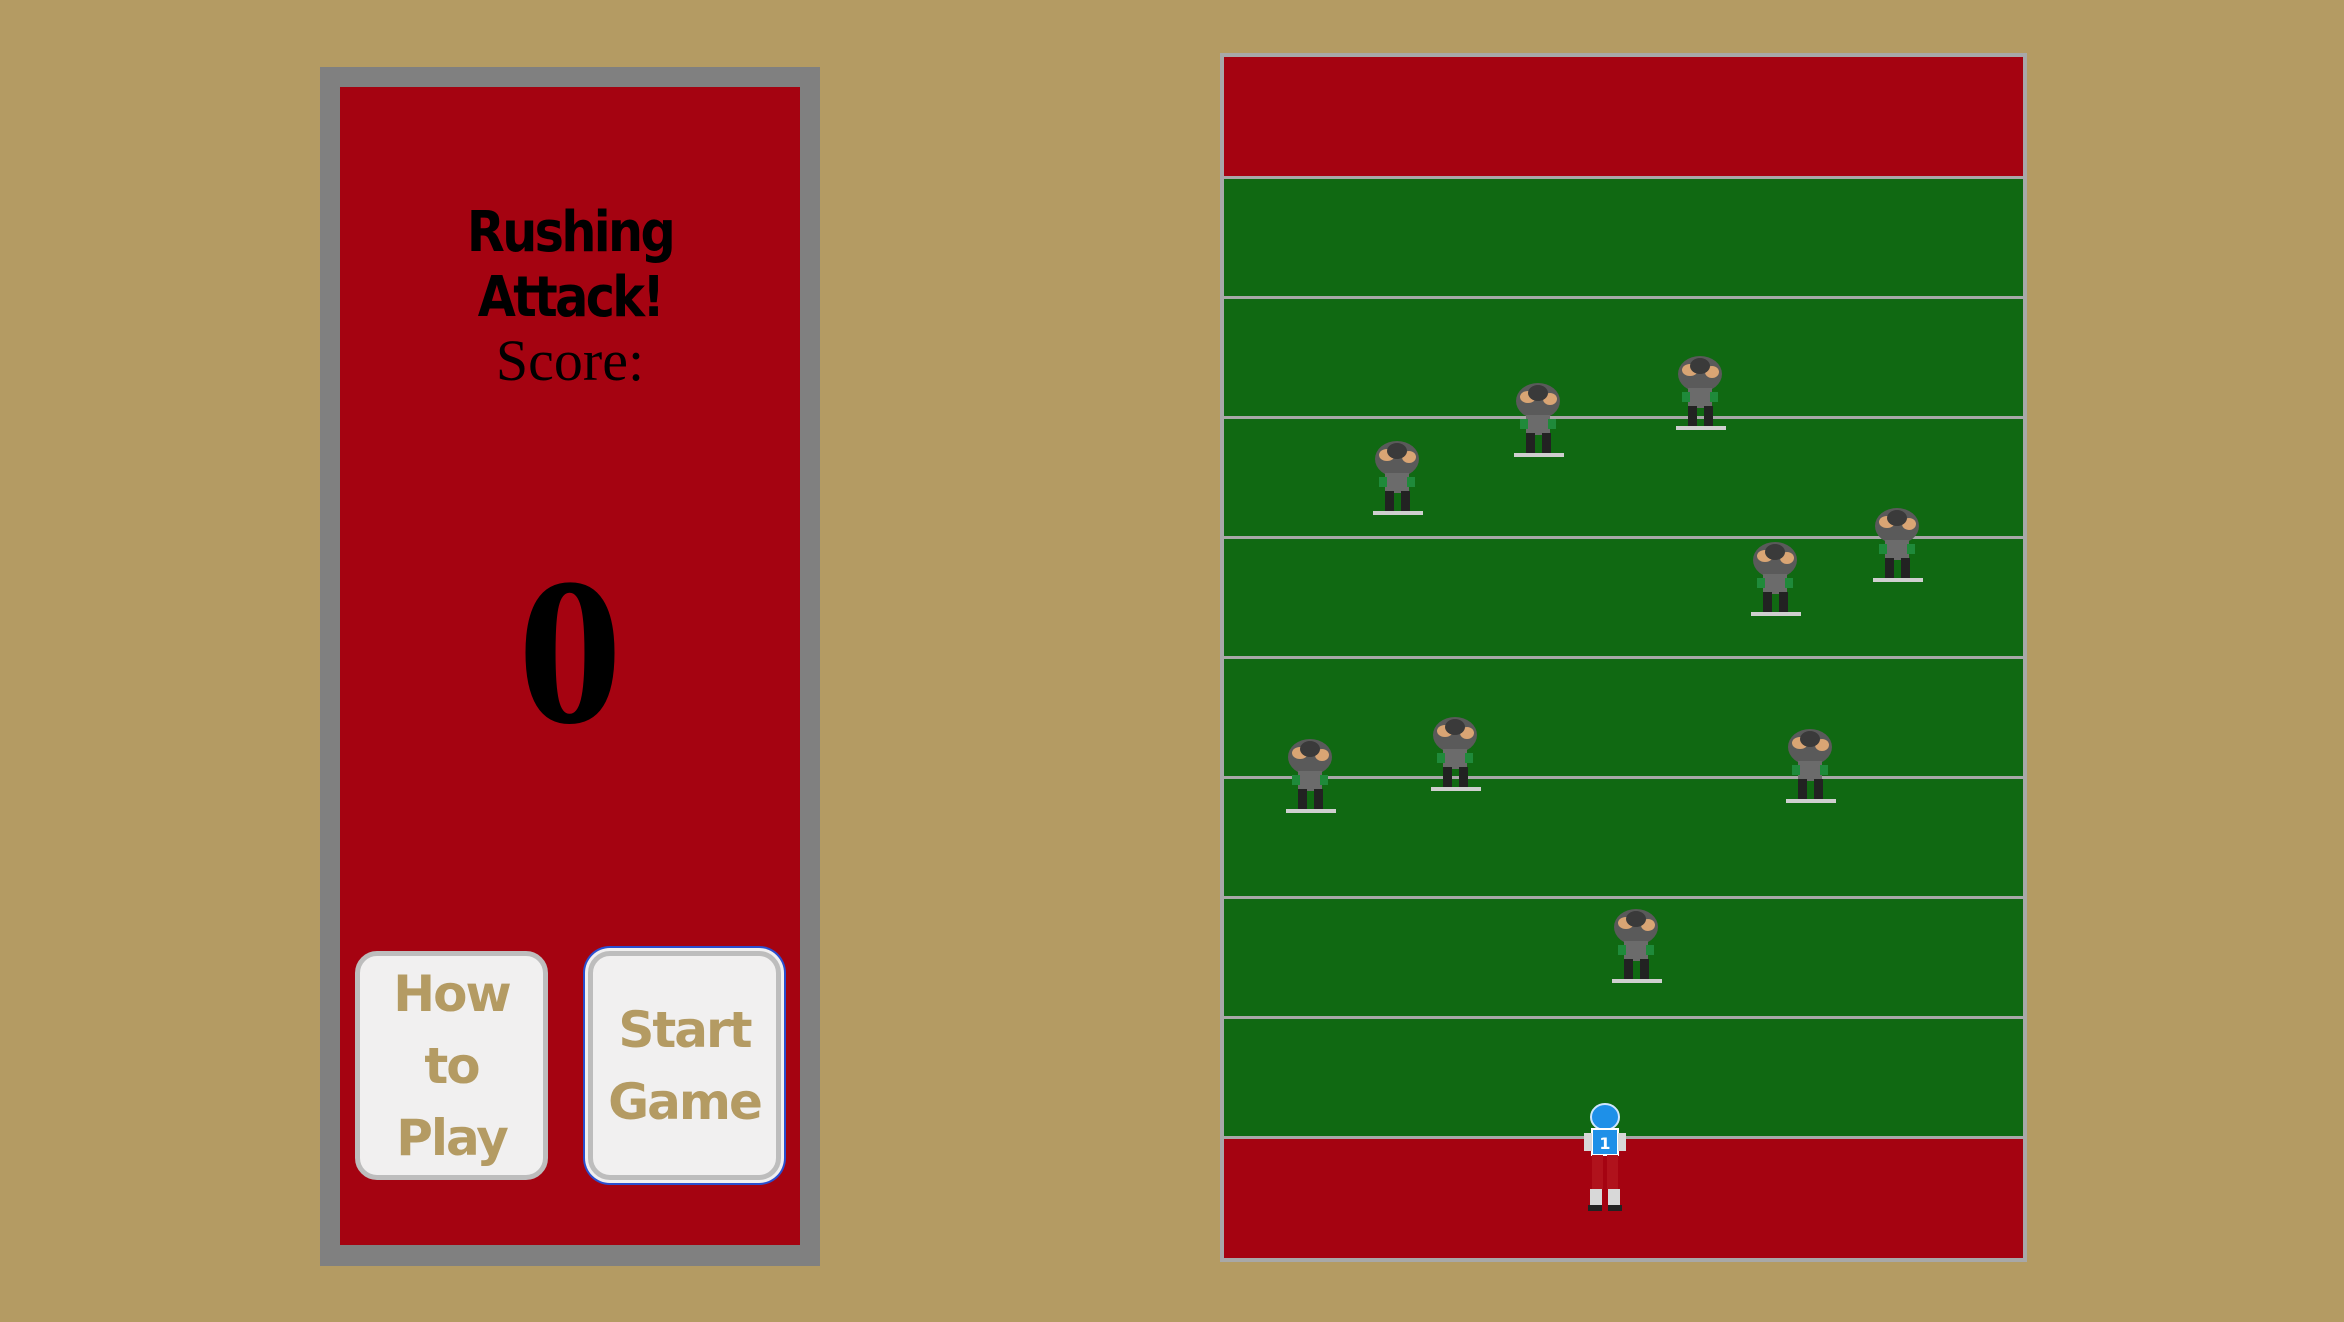 The height and width of the screenshot is (1322, 2344). What do you see at coordinates (571, 265) in the screenshot?
I see `game-title: Rushing Attack!` at bounding box center [571, 265].